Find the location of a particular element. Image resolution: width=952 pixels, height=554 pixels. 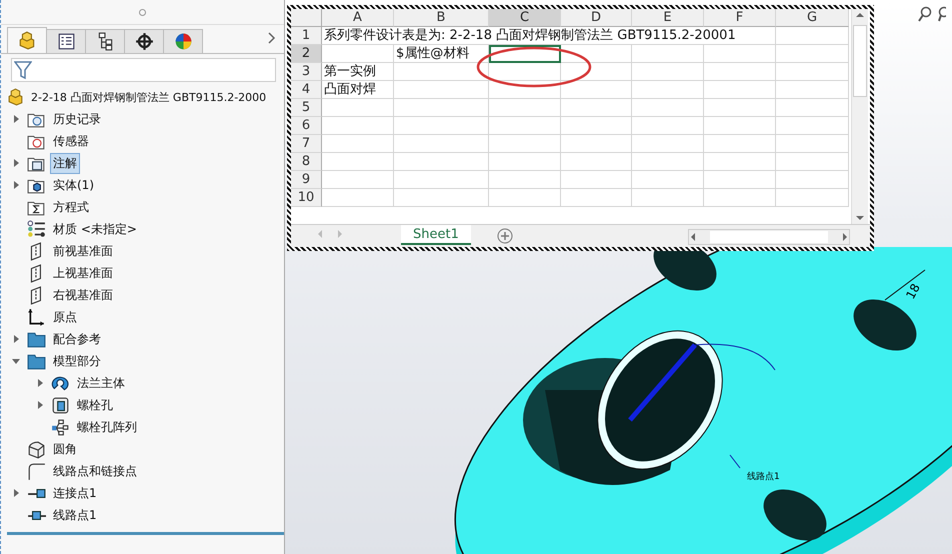

column-header: A is located at coordinates (358, 18).